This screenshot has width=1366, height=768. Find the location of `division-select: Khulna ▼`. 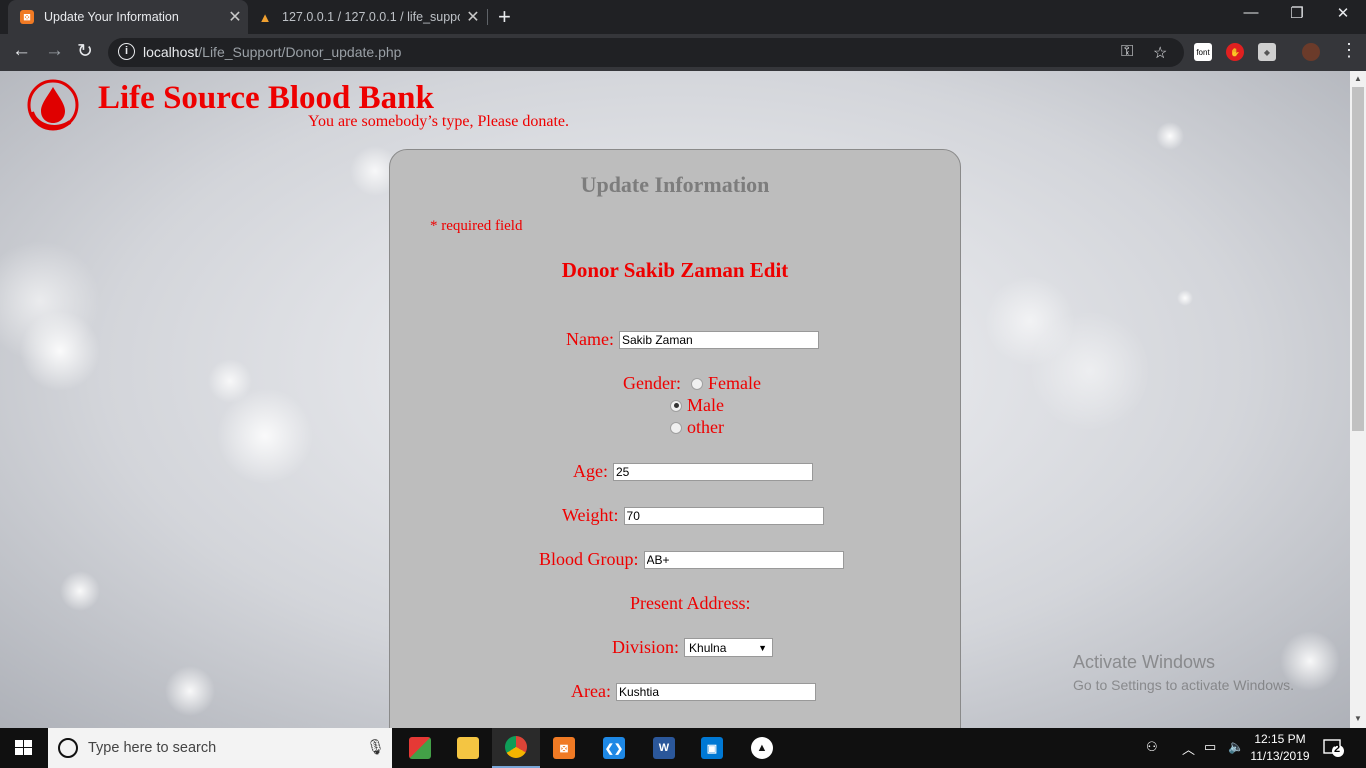

division-select: Khulna ▼ is located at coordinates (729, 647).